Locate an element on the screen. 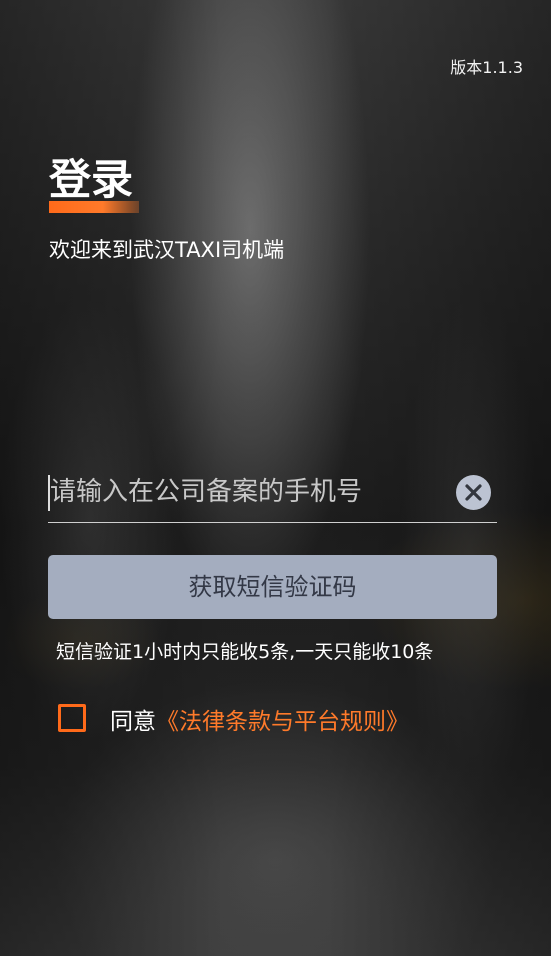 The width and height of the screenshot is (551, 956). get-sms-code-button: 获取短信验证码 is located at coordinates (272, 587).